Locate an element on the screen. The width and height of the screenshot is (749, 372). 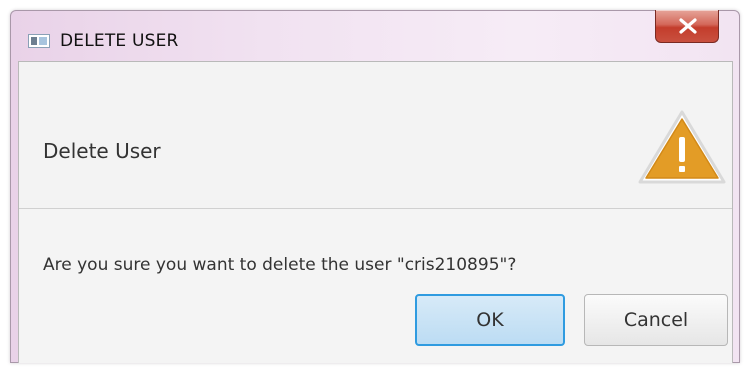
close-button is located at coordinates (687, 26).